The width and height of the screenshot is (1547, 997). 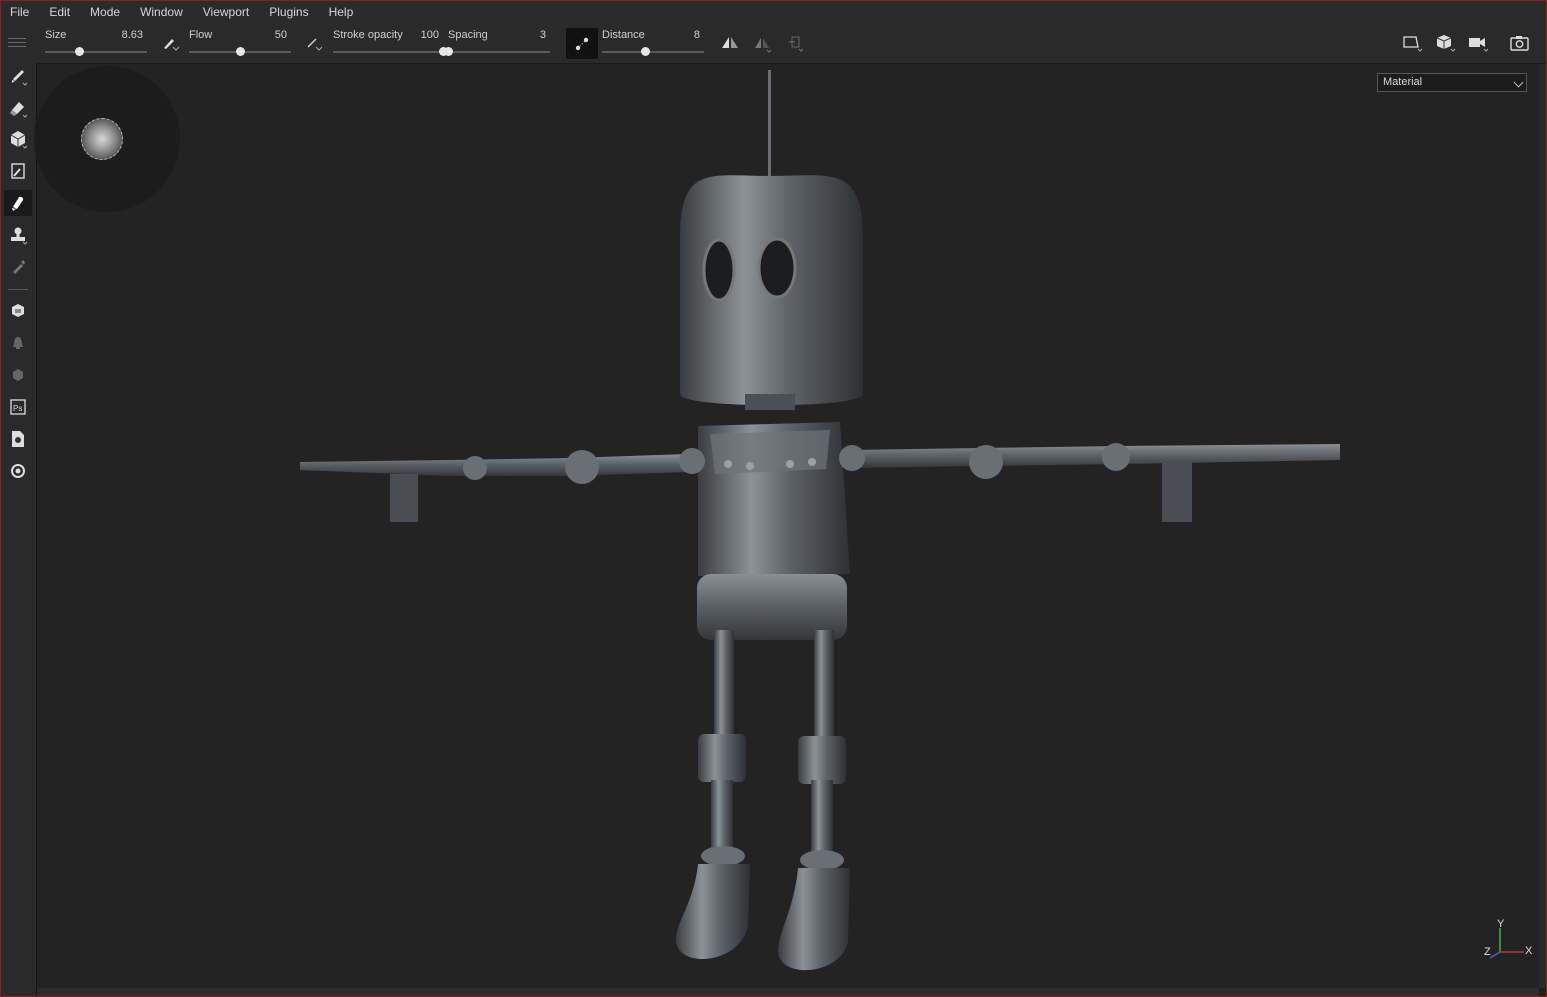 What do you see at coordinates (1478, 43) in the screenshot?
I see `video-camera-icon` at bounding box center [1478, 43].